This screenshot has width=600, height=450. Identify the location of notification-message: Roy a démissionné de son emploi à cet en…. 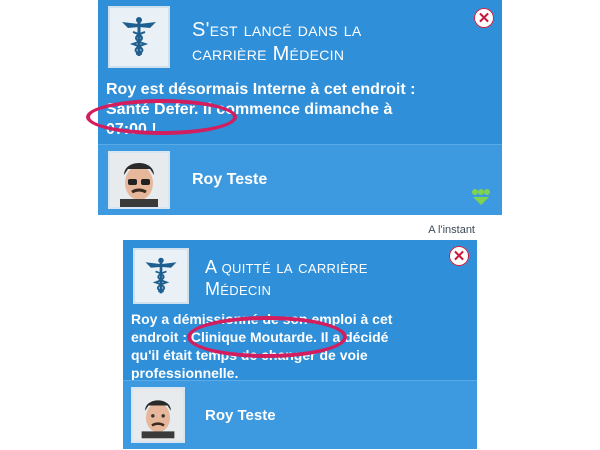
(296, 346).